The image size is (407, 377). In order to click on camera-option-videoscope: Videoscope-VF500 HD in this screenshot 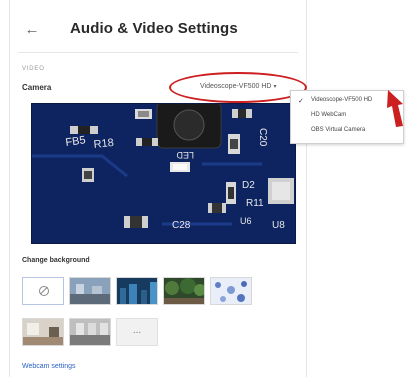, I will do `click(341, 100)`.